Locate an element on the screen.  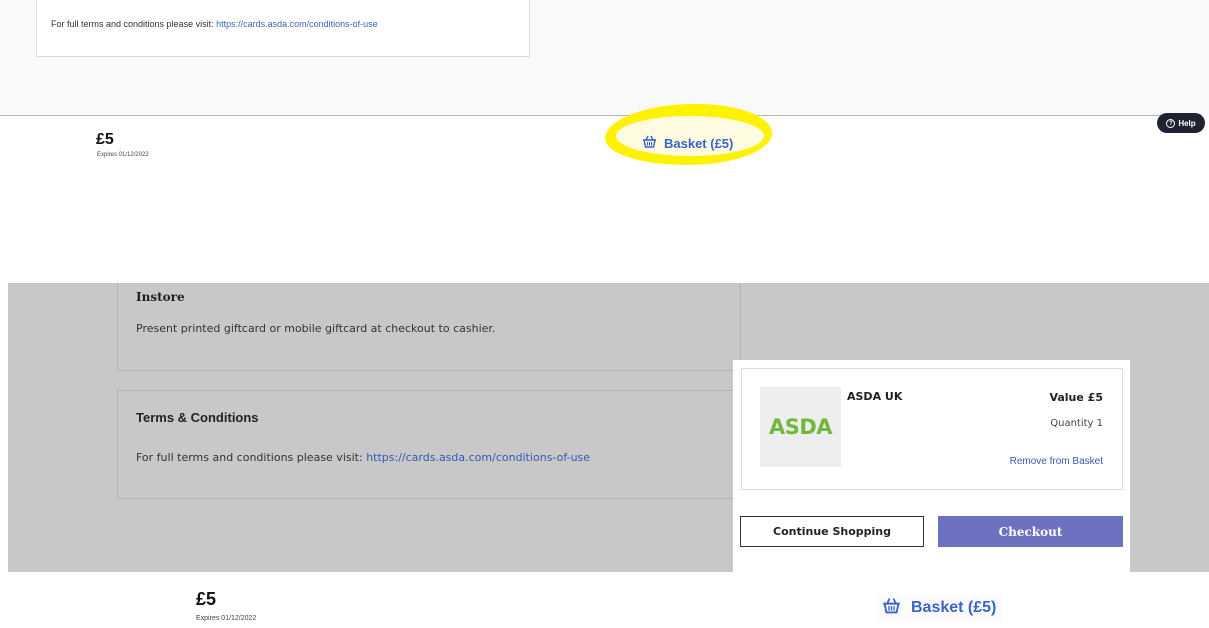
bottom-price: £5 is located at coordinates (206, 599).